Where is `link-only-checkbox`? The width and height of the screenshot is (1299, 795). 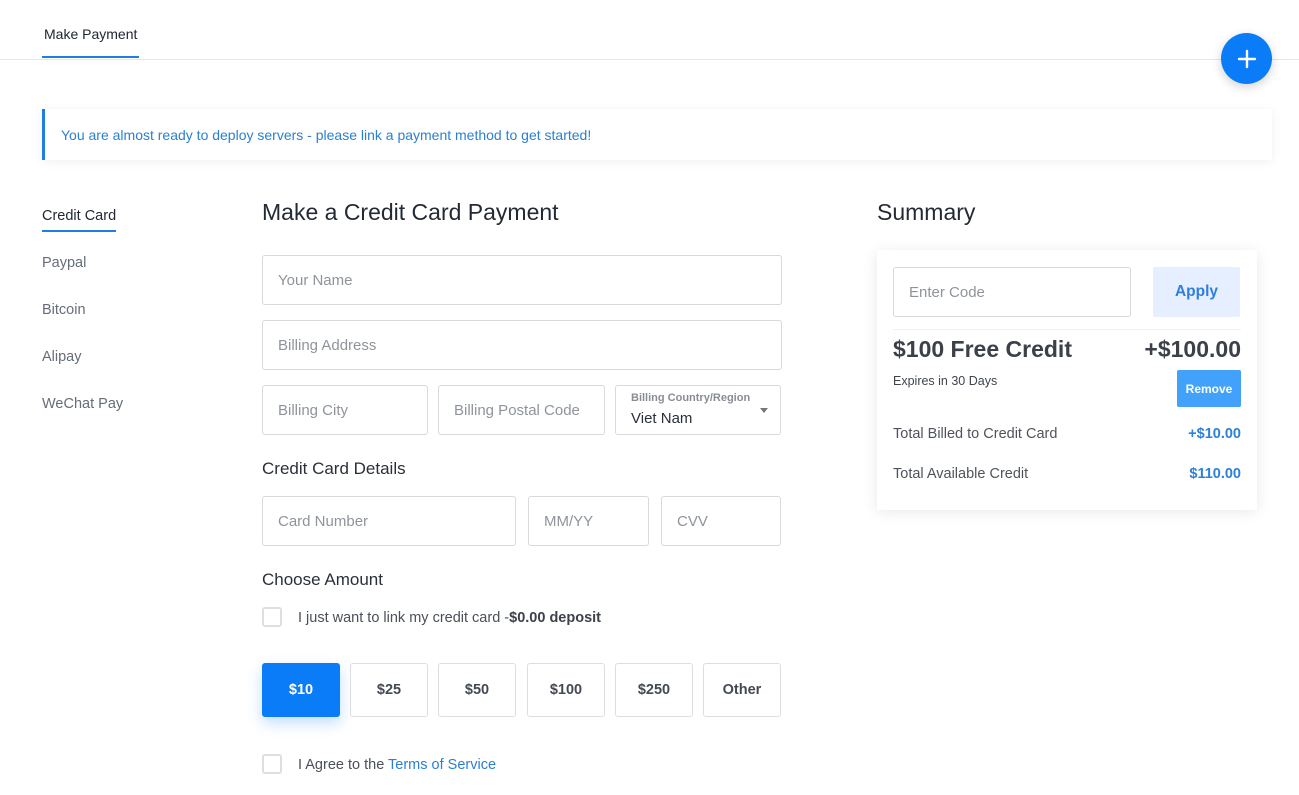
link-only-checkbox is located at coordinates (272, 617).